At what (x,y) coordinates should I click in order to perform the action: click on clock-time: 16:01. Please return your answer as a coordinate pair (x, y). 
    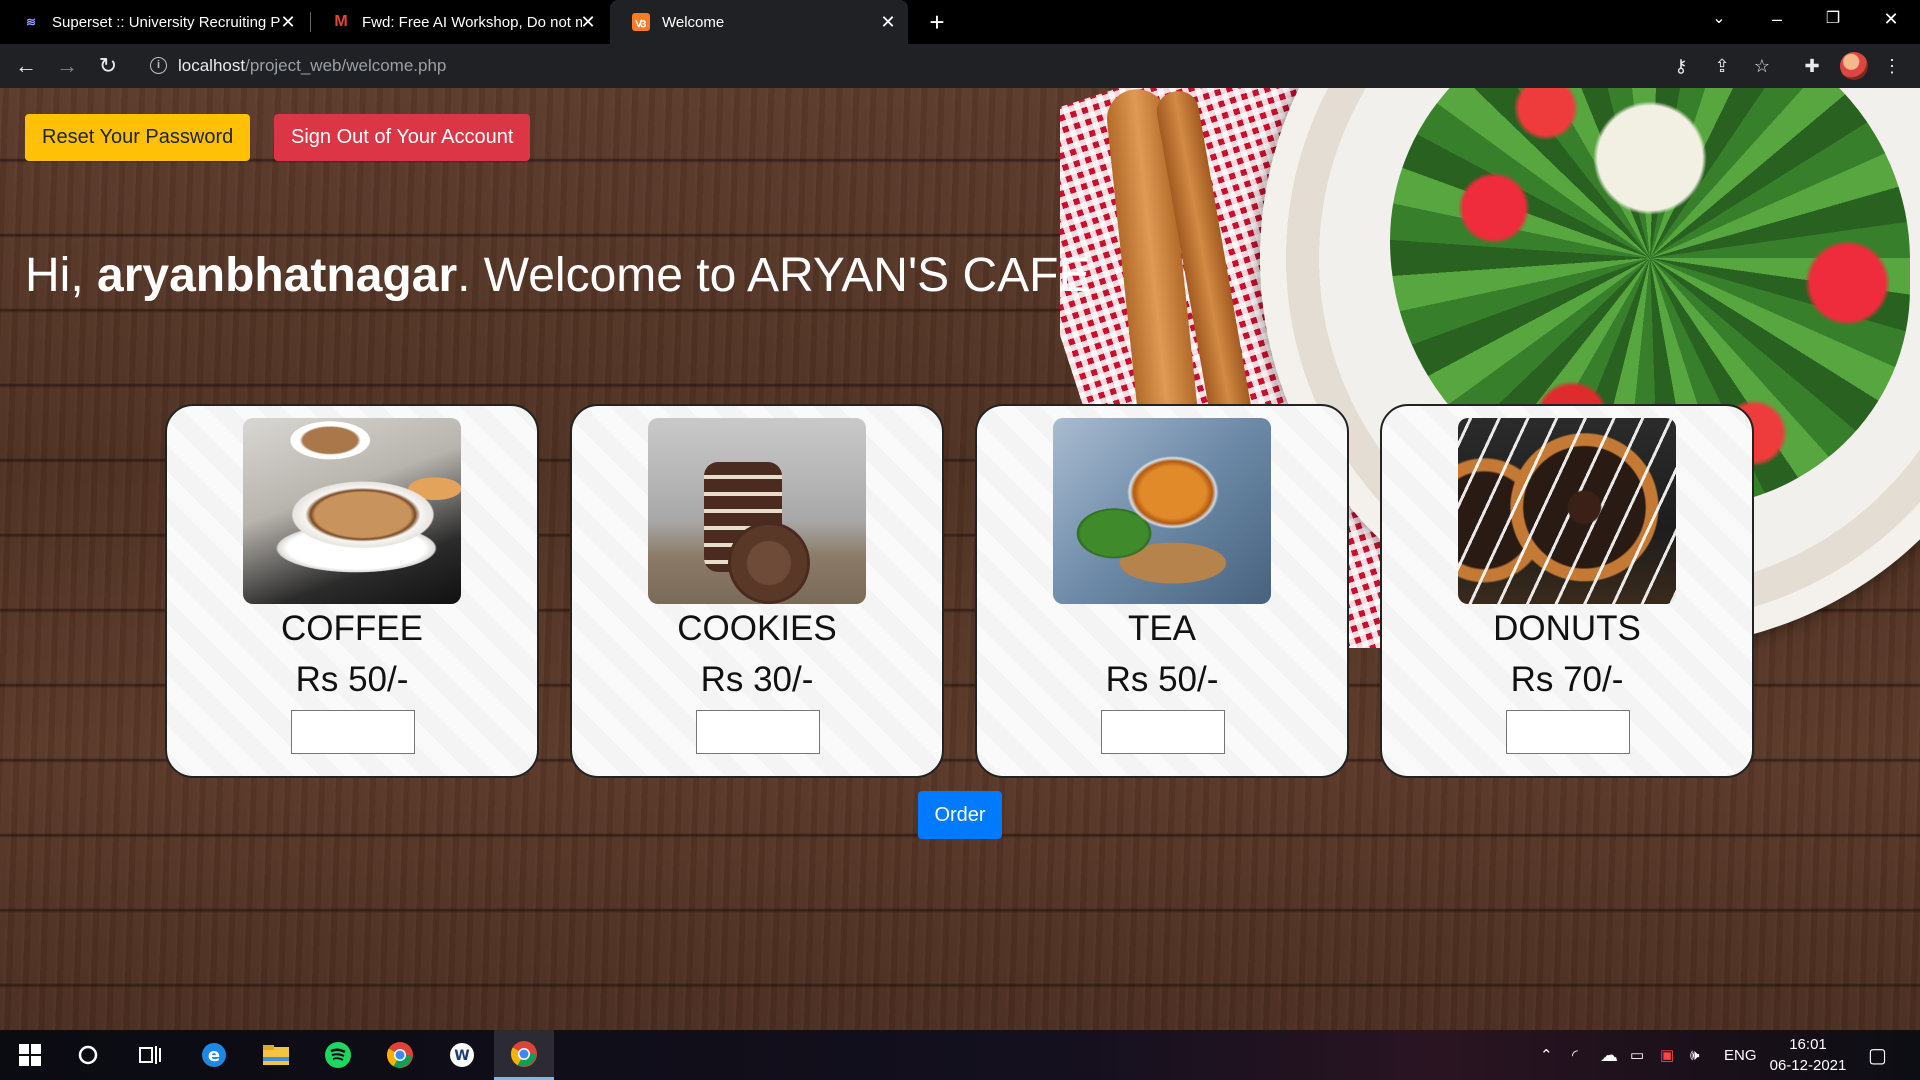
    Looking at the image, I should click on (1808, 1044).